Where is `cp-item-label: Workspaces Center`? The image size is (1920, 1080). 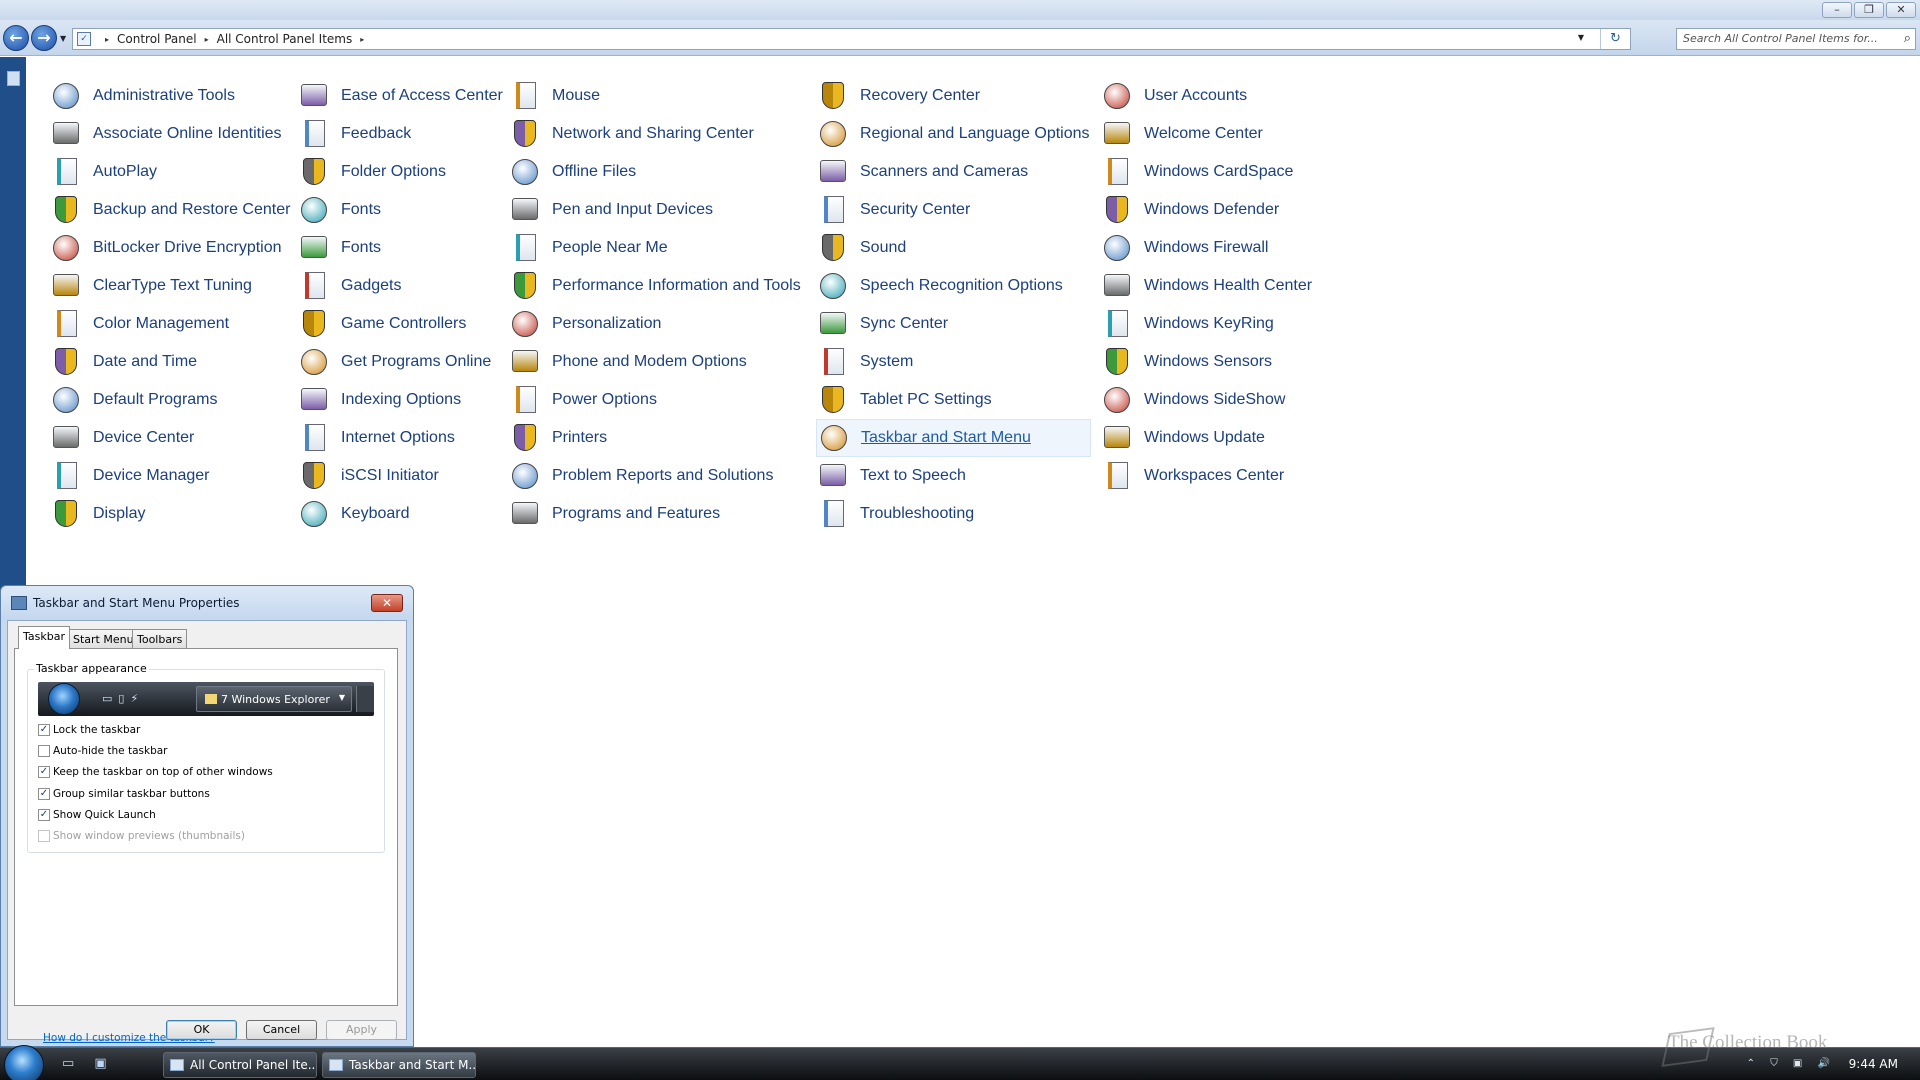
cp-item-label: Workspaces Center is located at coordinates (1214, 476).